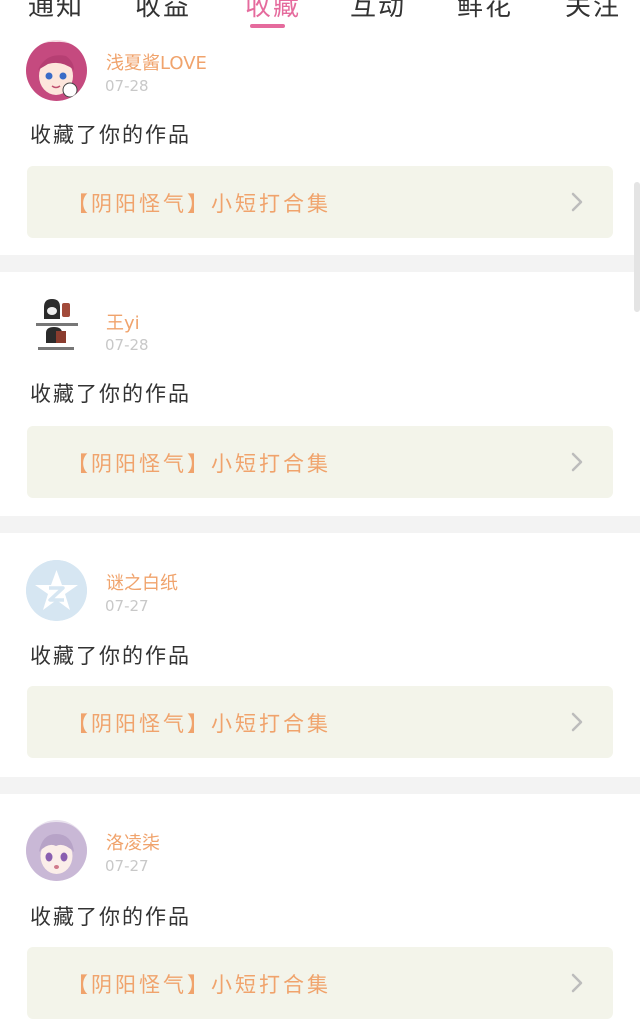 The image size is (640, 1019). What do you see at coordinates (320, 17) in the screenshot?
I see `tab-bar: 通知 收益 收藏 互动 鲜花 关注` at bounding box center [320, 17].